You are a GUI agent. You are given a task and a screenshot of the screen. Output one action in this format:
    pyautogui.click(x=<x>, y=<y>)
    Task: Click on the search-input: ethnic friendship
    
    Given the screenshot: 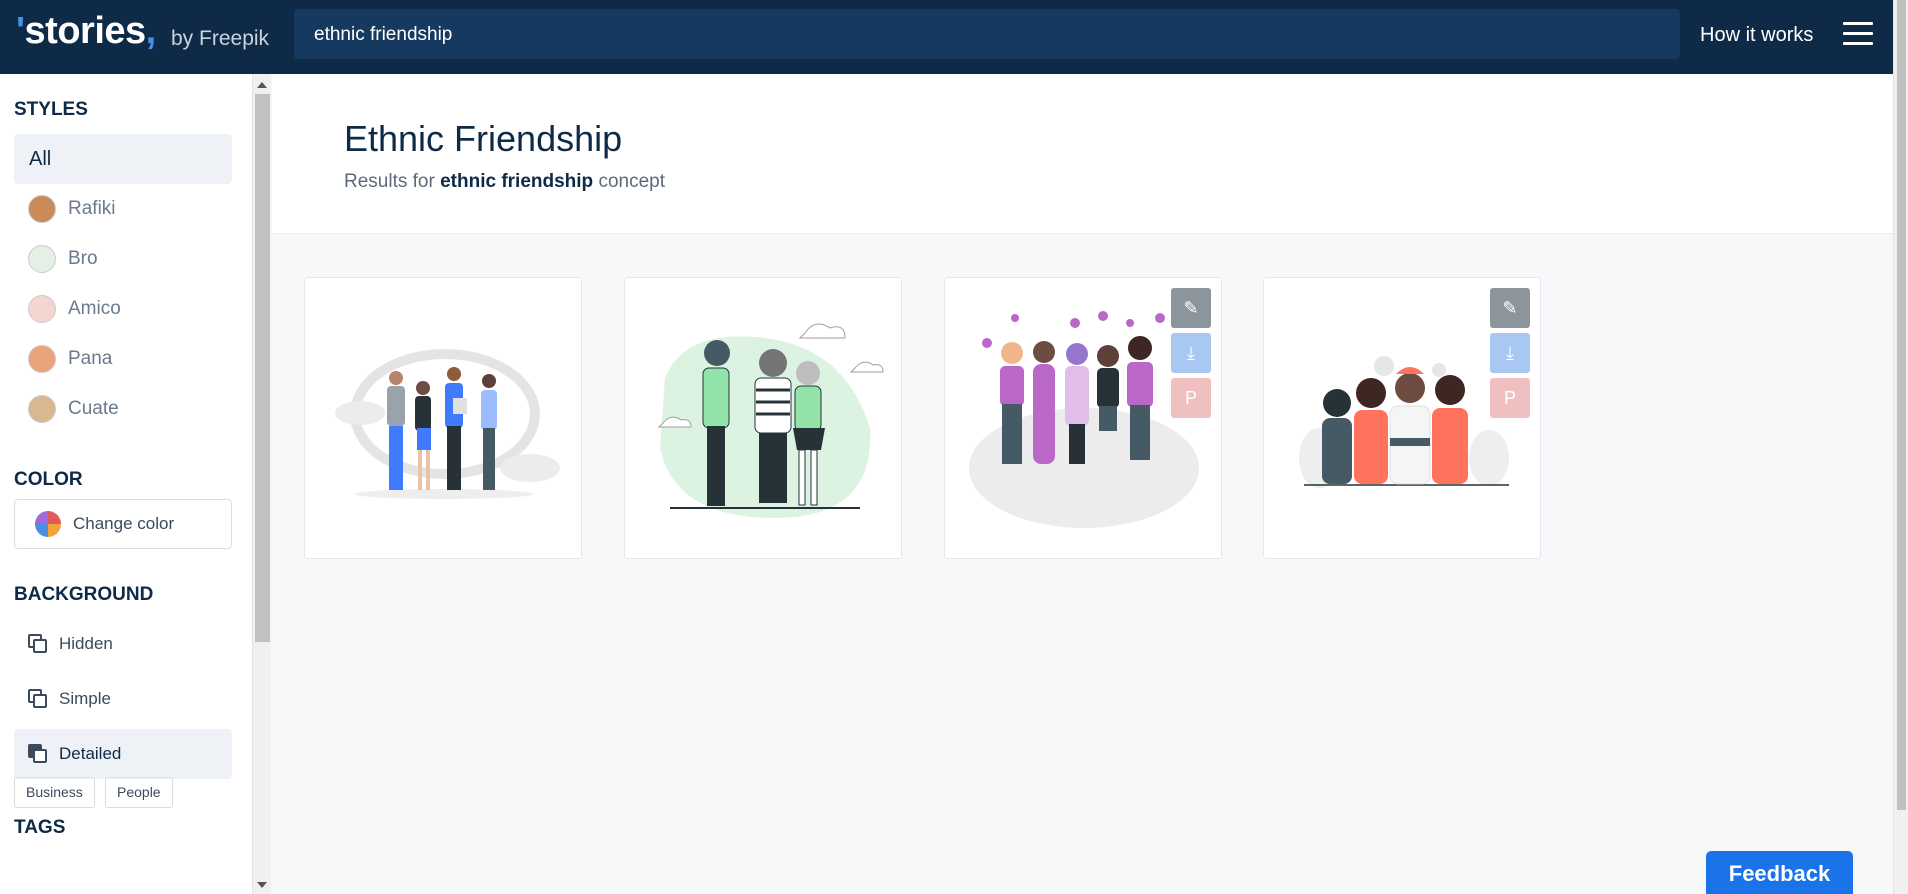 What is the action you would take?
    pyautogui.click(x=987, y=34)
    